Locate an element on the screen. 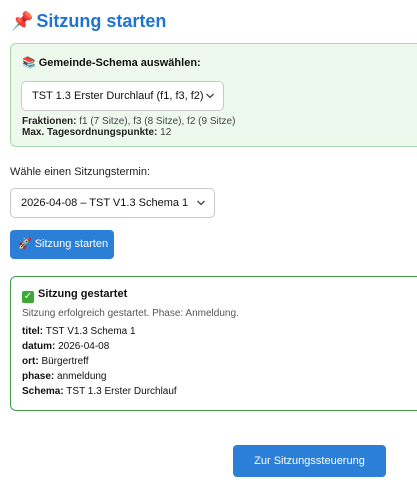 The height and width of the screenshot is (487, 417). detail-key: titel: is located at coordinates (33, 331).